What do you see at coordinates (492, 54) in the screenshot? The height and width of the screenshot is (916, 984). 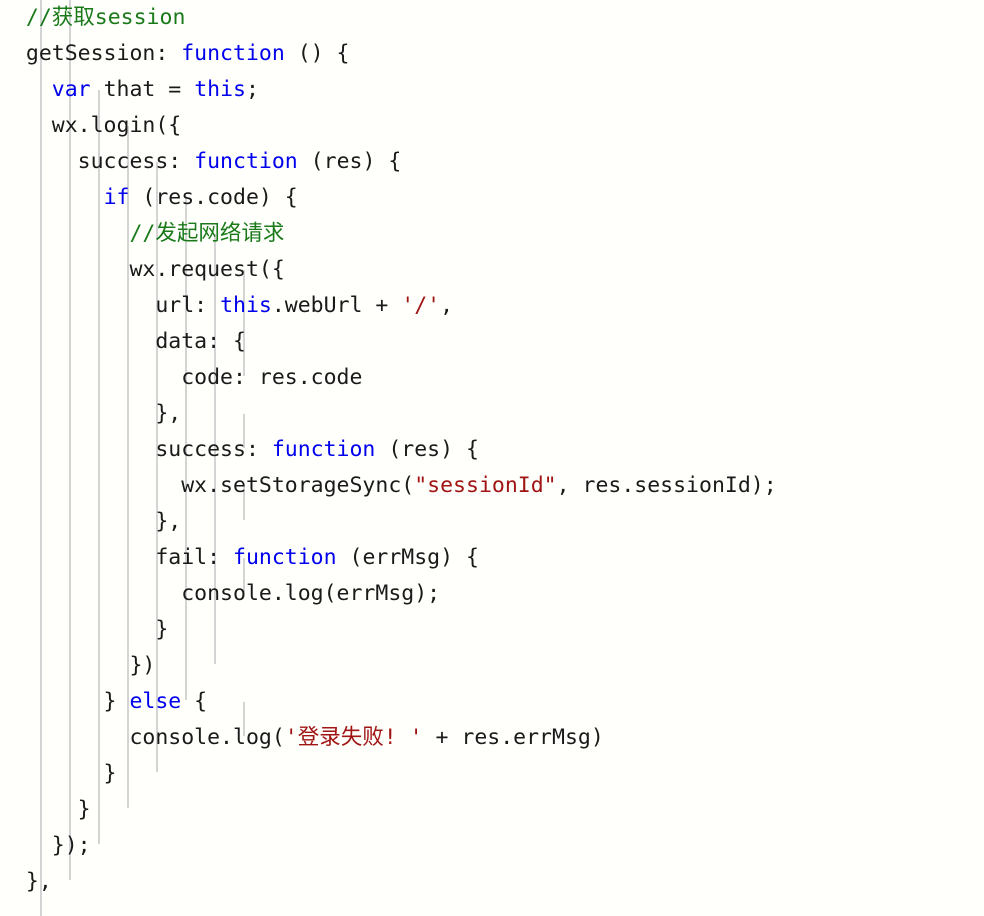 I see `code-line: getSession: function () {` at bounding box center [492, 54].